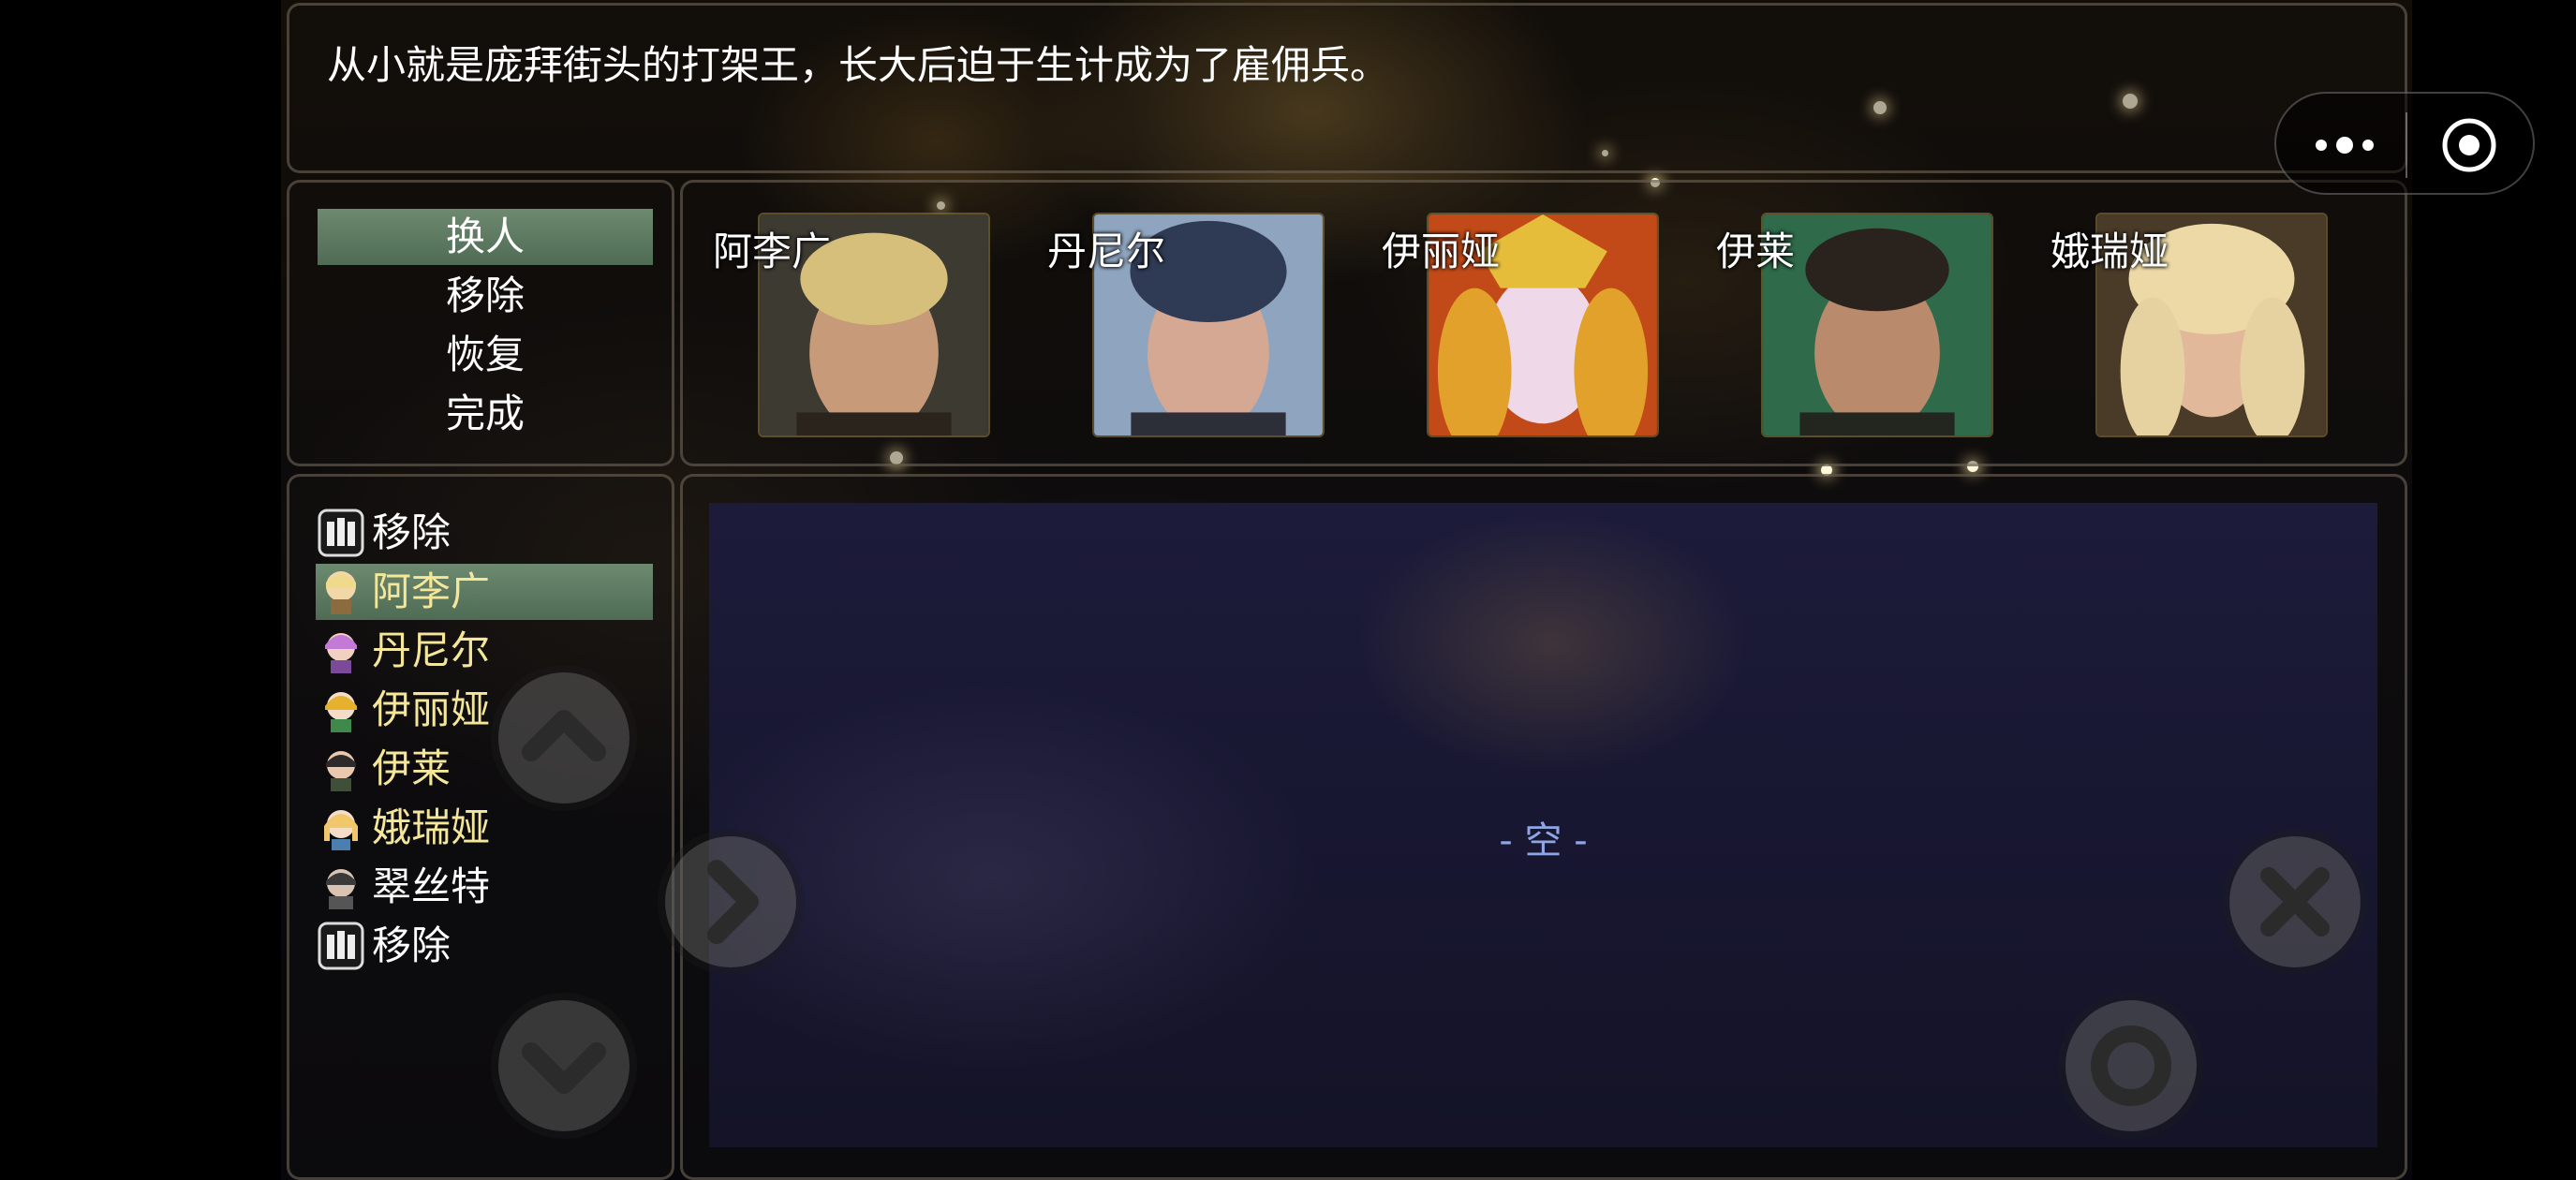  I want to click on party-member-name: 伊莱, so click(1756, 251).